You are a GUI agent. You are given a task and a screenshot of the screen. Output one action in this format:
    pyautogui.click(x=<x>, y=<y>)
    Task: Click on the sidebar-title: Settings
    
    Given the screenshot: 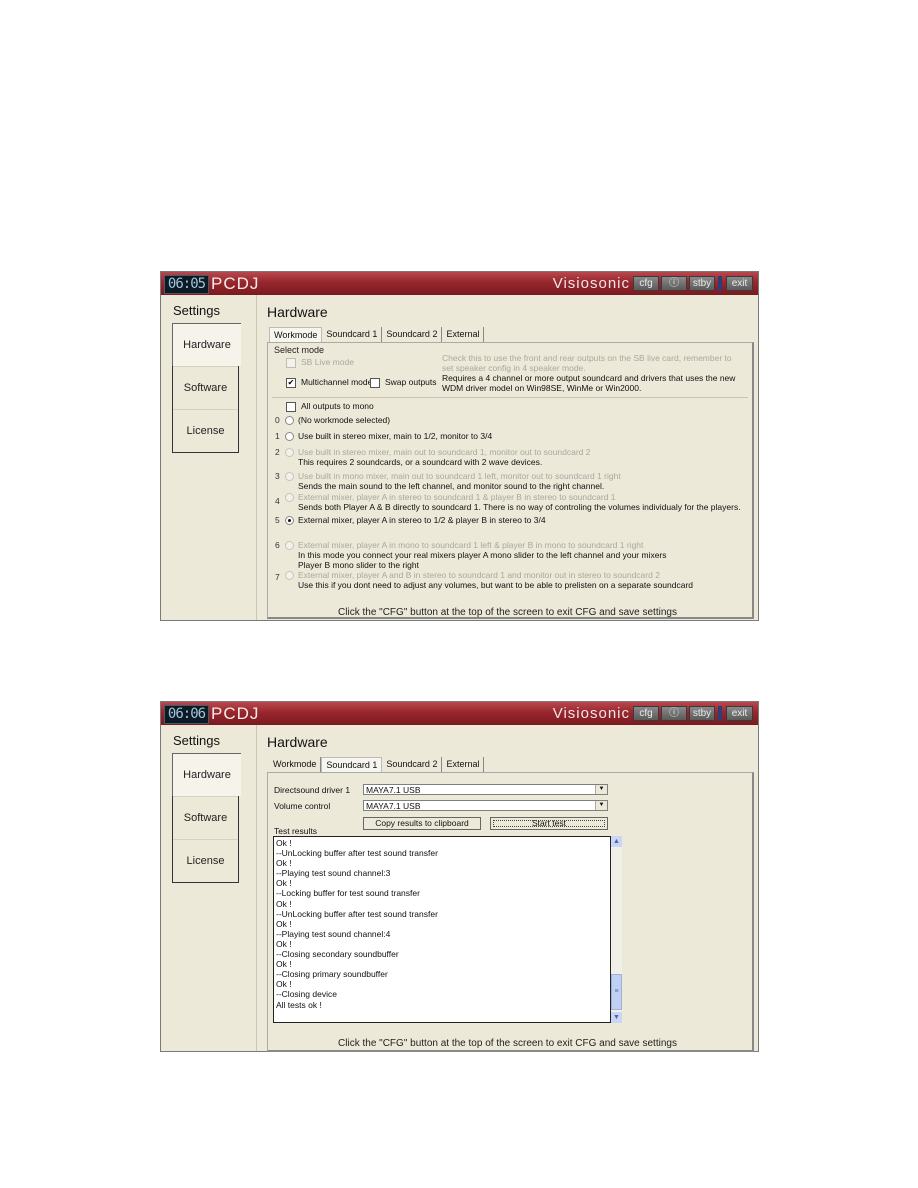 What is the action you would take?
    pyautogui.click(x=196, y=310)
    